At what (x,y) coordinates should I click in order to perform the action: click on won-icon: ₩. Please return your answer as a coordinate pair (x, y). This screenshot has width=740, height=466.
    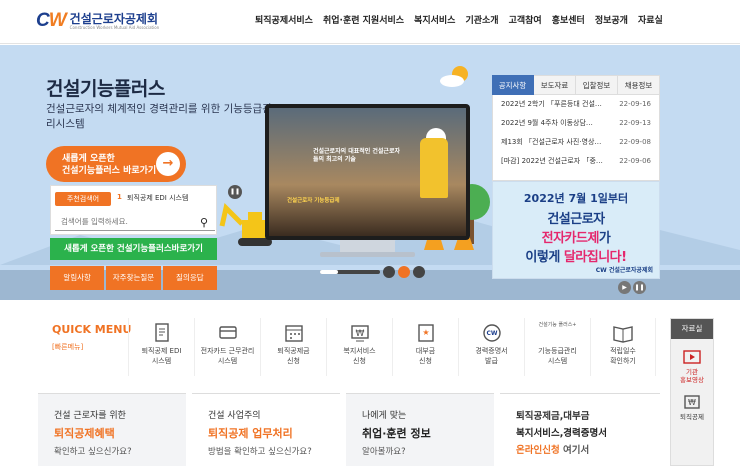
    Looking at the image, I should click on (359, 333).